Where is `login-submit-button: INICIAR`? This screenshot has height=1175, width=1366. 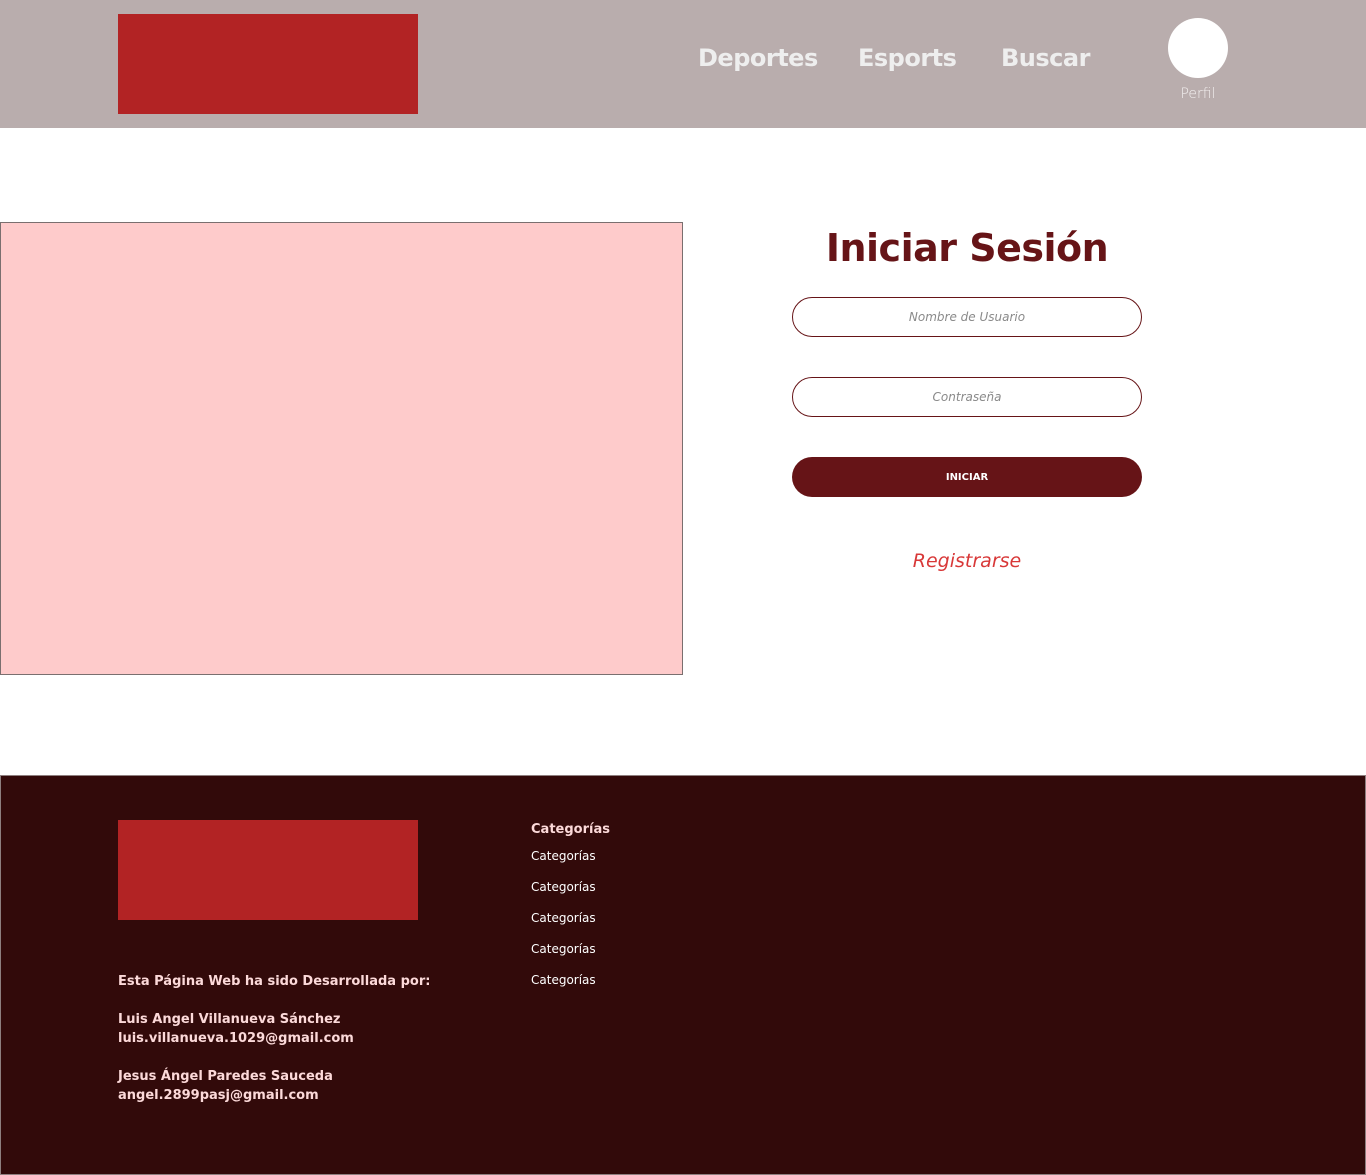 login-submit-button: INICIAR is located at coordinates (967, 477).